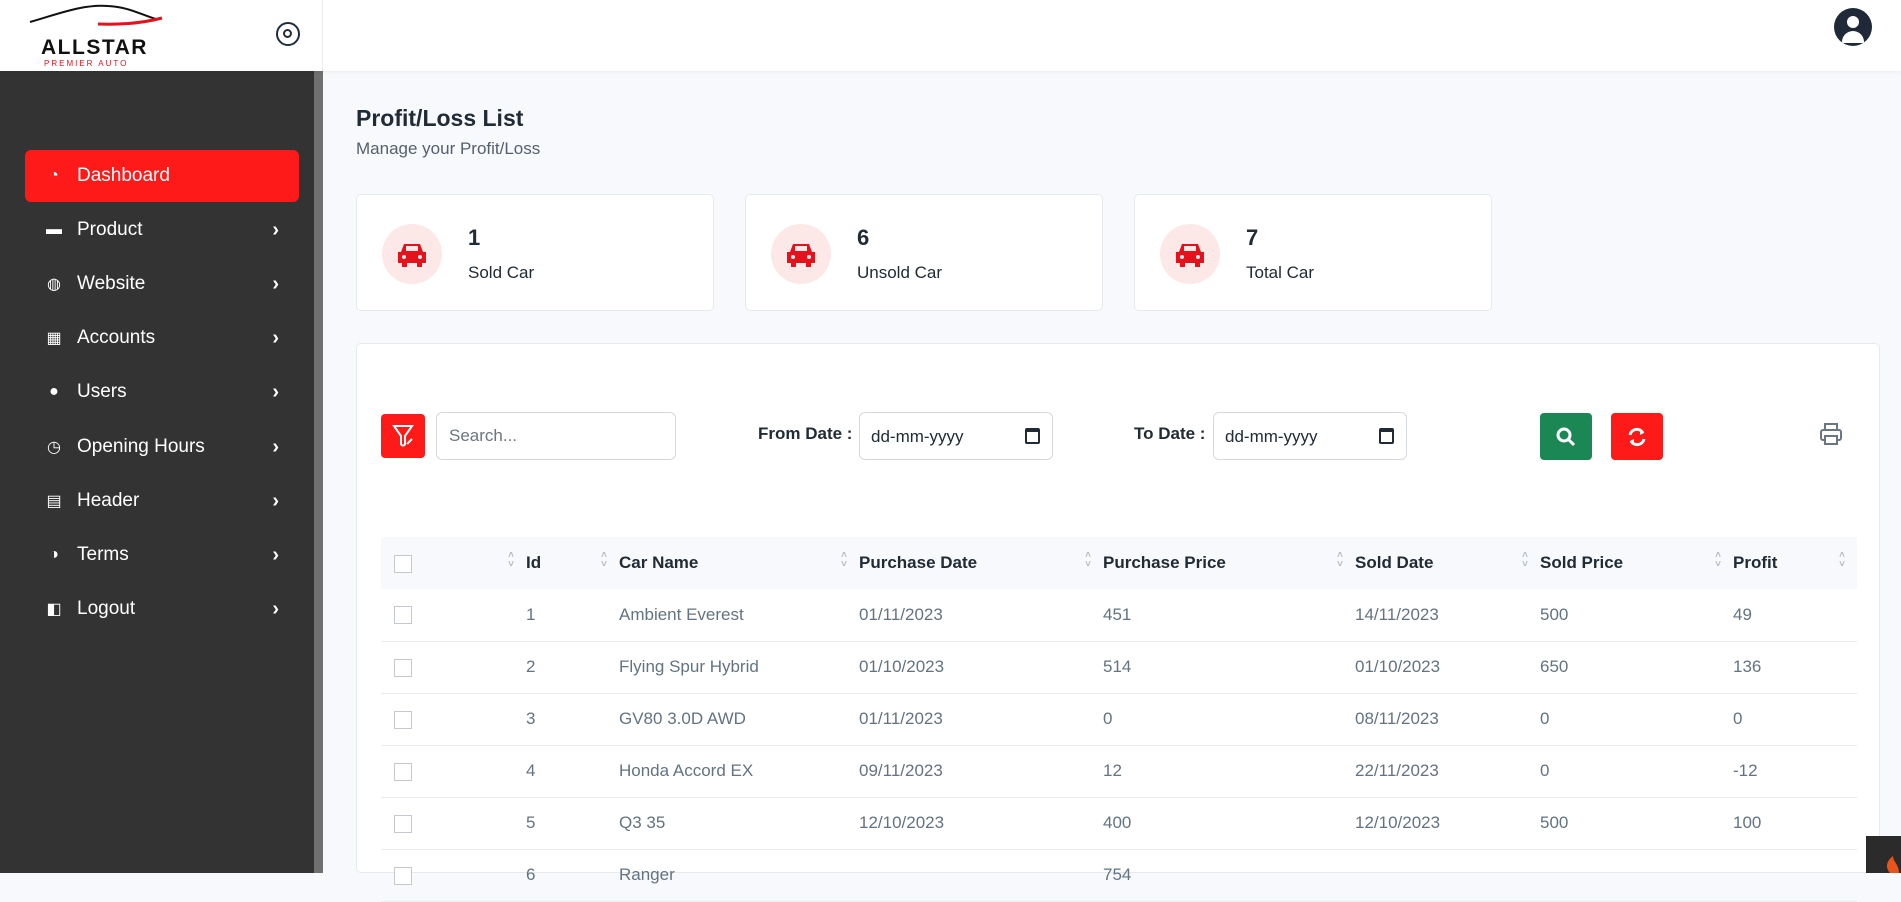 This screenshot has height=902, width=1901. What do you see at coordinates (950, 35) in the screenshot?
I see `top-header-bar: ALLSTAR PREMIER AUTO` at bounding box center [950, 35].